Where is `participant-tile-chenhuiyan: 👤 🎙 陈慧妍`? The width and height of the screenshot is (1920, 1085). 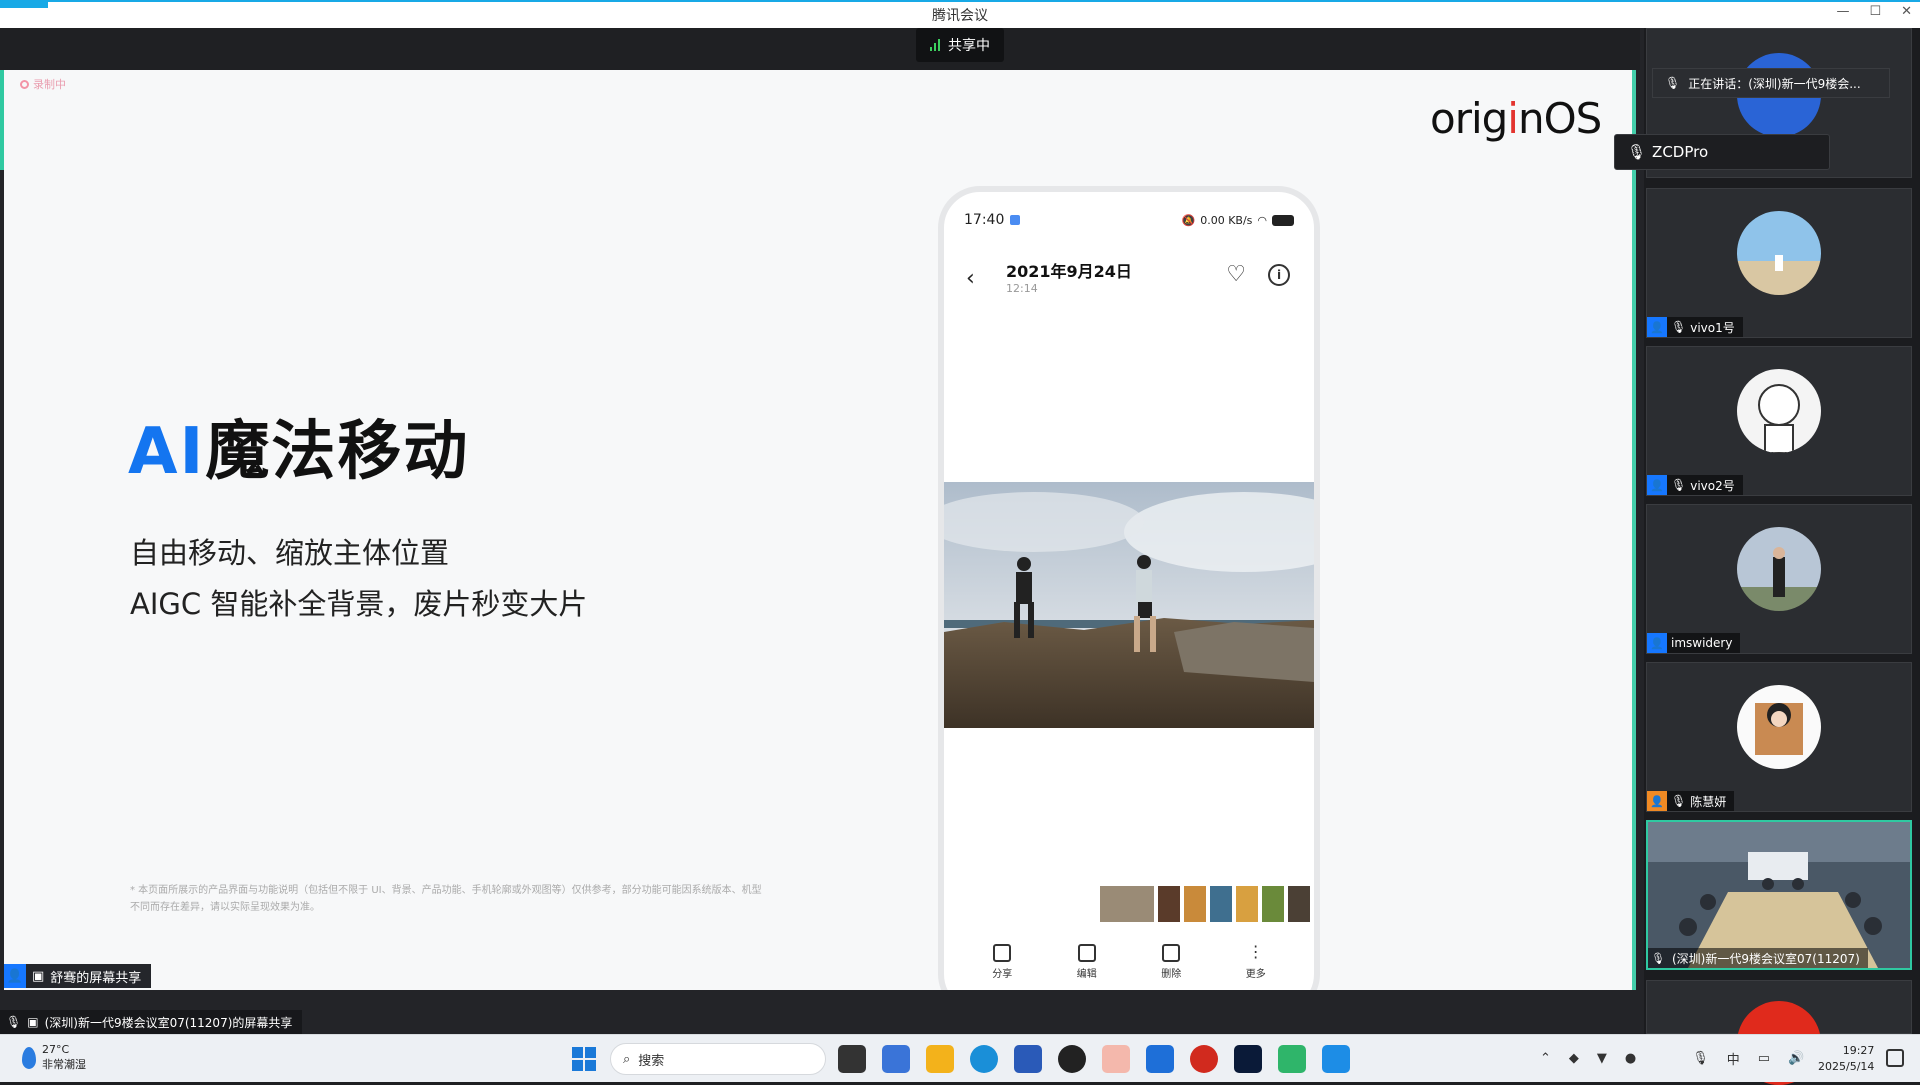 participant-tile-chenhuiyan: 👤 🎙 陈慧妍 is located at coordinates (1779, 737).